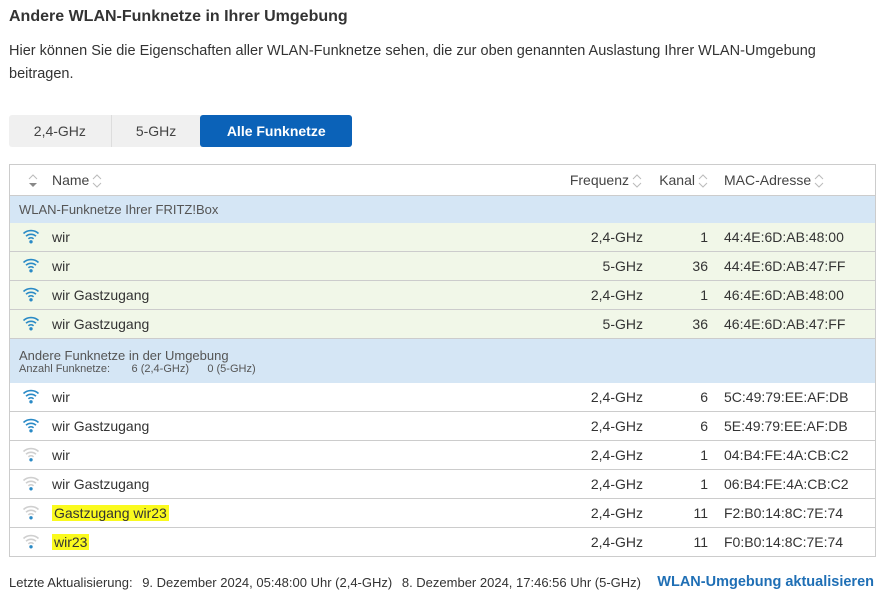  Describe the element at coordinates (442, 397) in the screenshot. I see `table-row: wir 2,4-GHz 6 5C:49:79:EE:AF:DB` at that location.